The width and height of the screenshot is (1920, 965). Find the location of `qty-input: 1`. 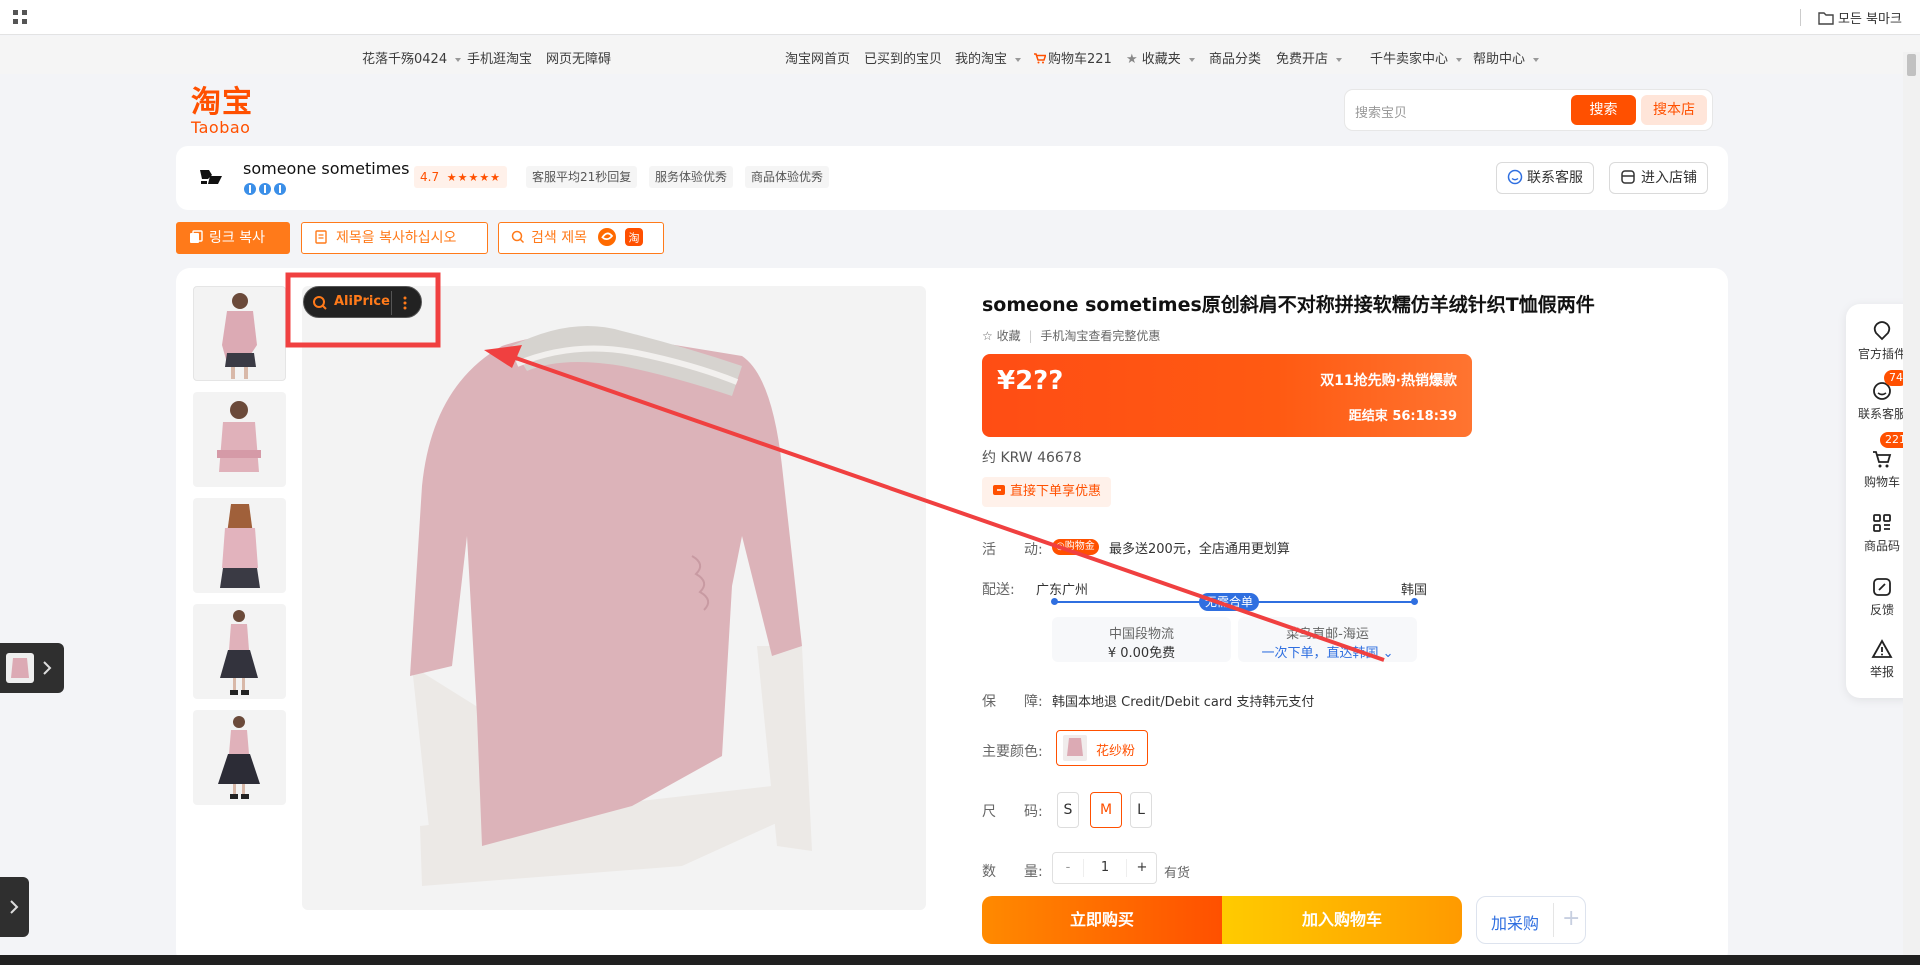

qty-input: 1 is located at coordinates (1105, 868).